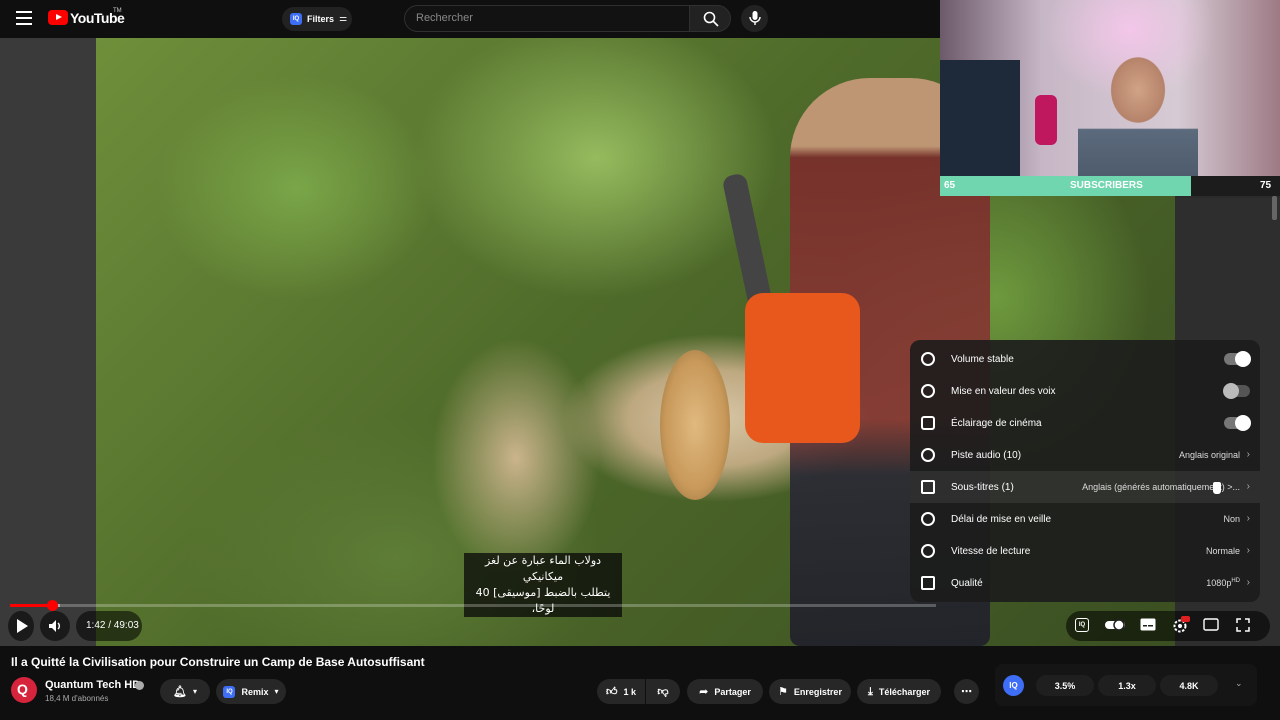 This screenshot has width=1280, height=720. Describe the element at coordinates (1003, 391) in the screenshot. I see `settings-item-label: Mise en valeur des voix` at that location.